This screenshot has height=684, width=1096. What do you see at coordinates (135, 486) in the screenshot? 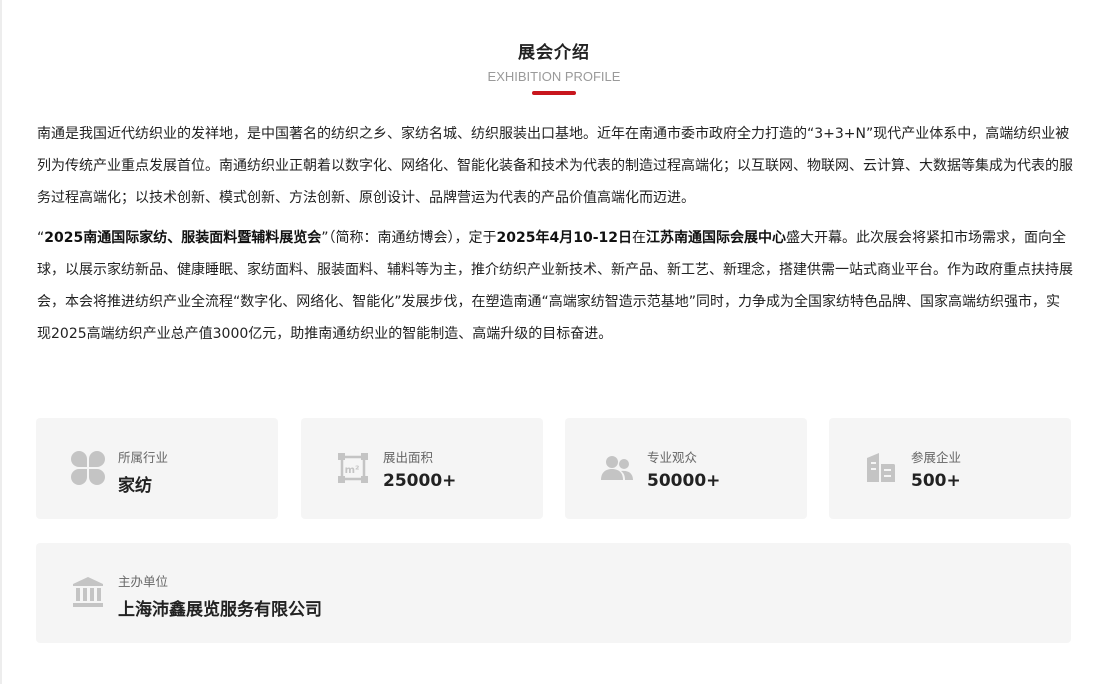
I see `stat-value: 家纺` at bounding box center [135, 486].